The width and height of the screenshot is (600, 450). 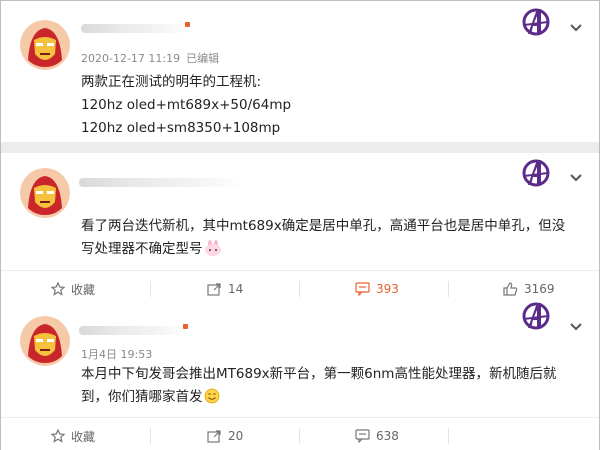 I want to click on post-line: 看了两台迭代新机，其中mt689x确定是居中单孔，高通平台也是居中单孔，但没, so click(x=323, y=226).